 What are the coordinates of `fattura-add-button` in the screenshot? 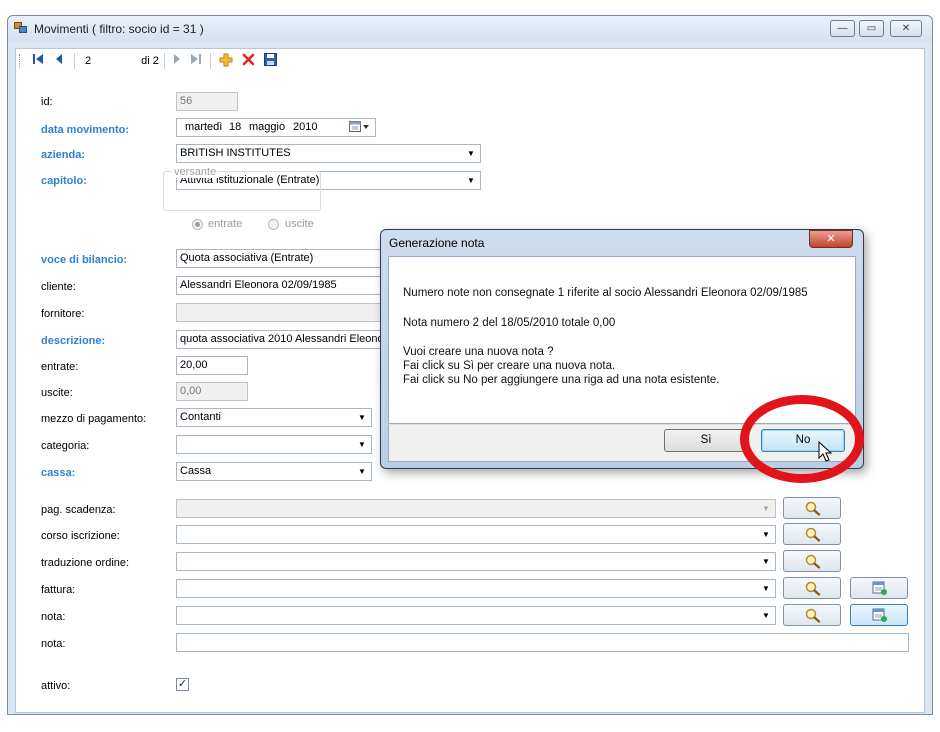 It's located at (879, 588).